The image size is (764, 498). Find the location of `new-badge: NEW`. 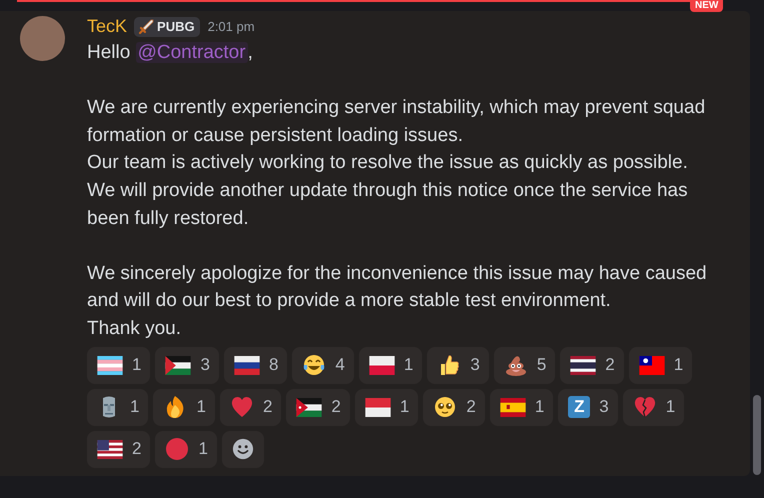

new-badge: NEW is located at coordinates (707, 6).